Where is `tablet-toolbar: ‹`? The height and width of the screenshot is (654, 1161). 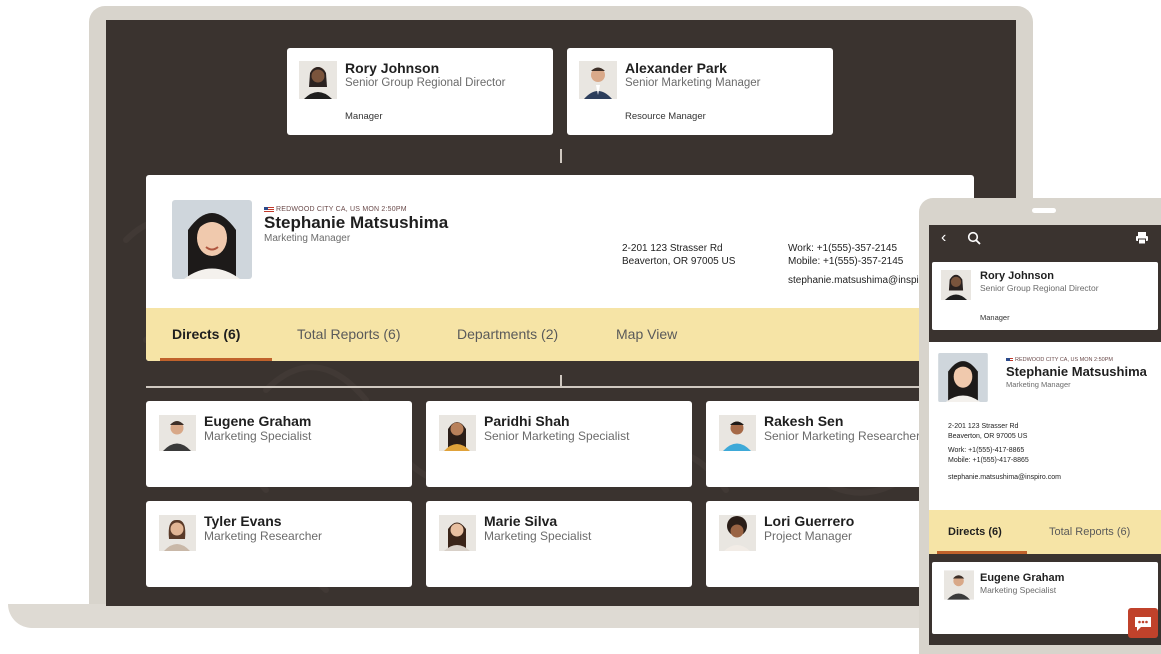
tablet-toolbar: ‹ is located at coordinates (1045, 240).